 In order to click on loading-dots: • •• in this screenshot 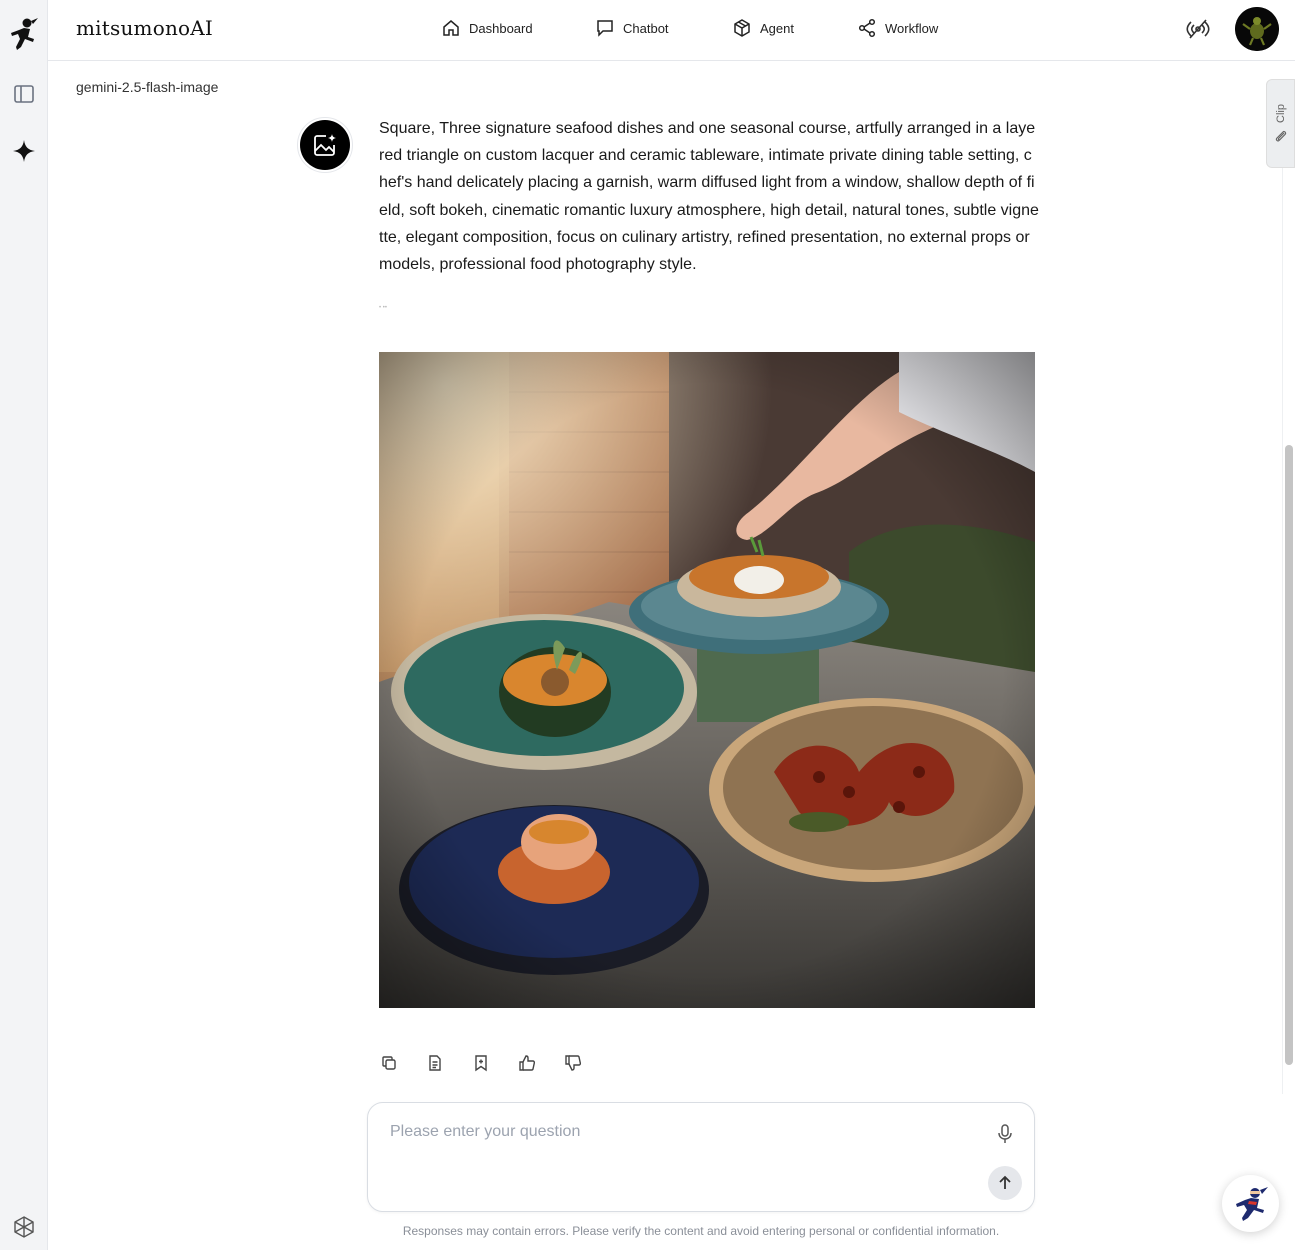, I will do `click(383, 308)`.